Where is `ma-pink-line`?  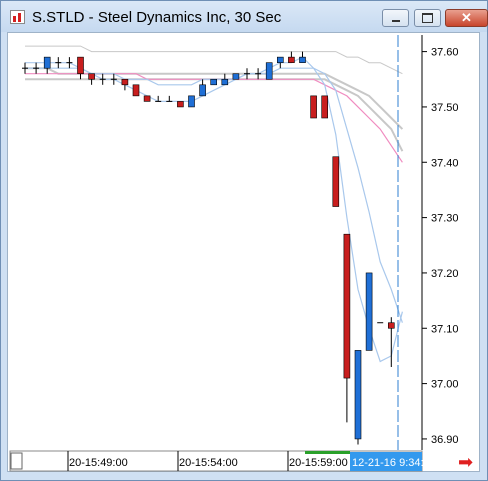 ma-pink-line is located at coordinates (214, 118).